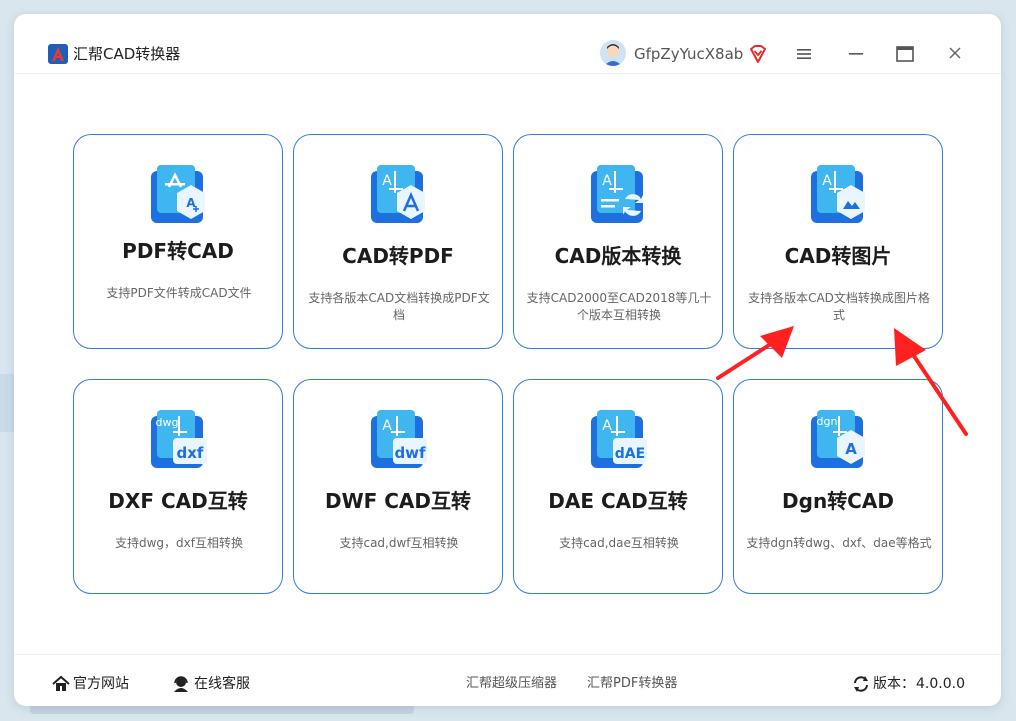 This screenshot has height=721, width=1016. What do you see at coordinates (619, 306) in the screenshot?
I see `card-desc: 支持CAD2000至CAD2018等几十个版本互相转换` at bounding box center [619, 306].